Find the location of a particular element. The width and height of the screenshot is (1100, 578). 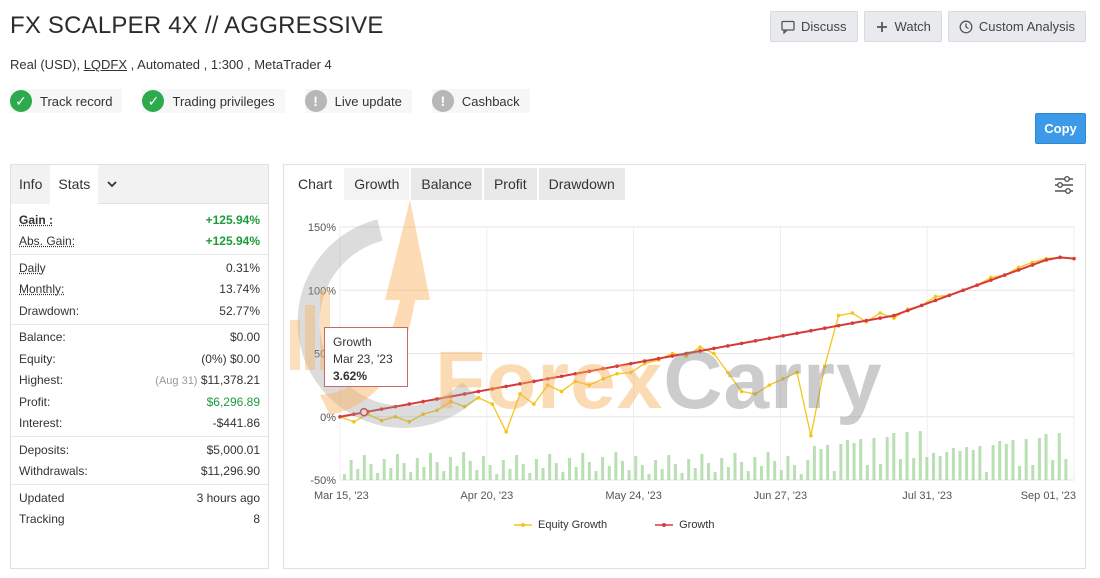

page-title: FX SCALPER 4X // AGGRESSIVE is located at coordinates (197, 25).